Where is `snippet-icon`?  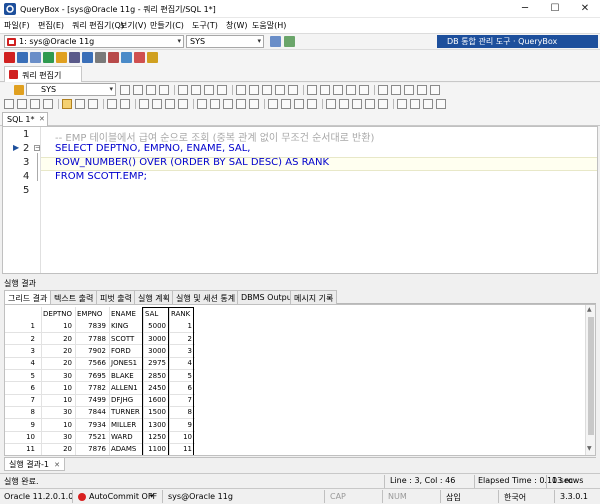
snippet-icon is located at coordinates (338, 90).